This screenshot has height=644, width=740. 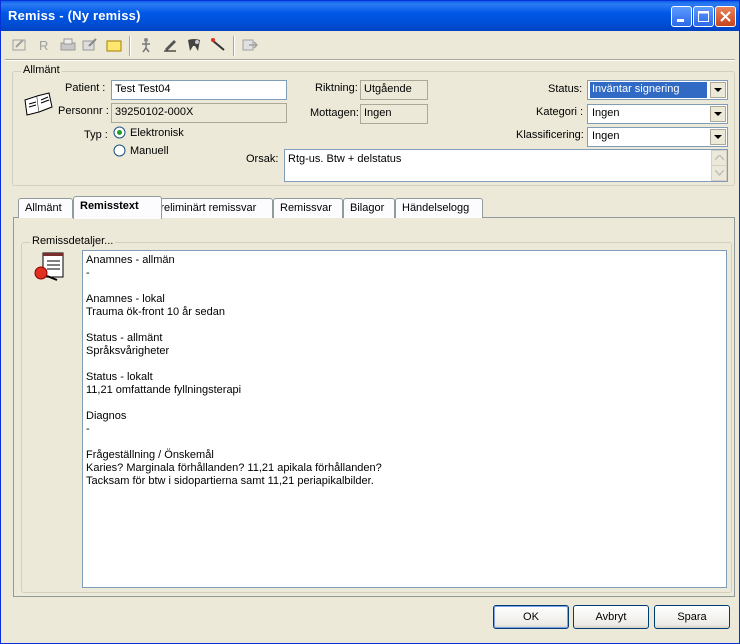 I want to click on remisstext-line: Status - allmänt, so click(x=124, y=338).